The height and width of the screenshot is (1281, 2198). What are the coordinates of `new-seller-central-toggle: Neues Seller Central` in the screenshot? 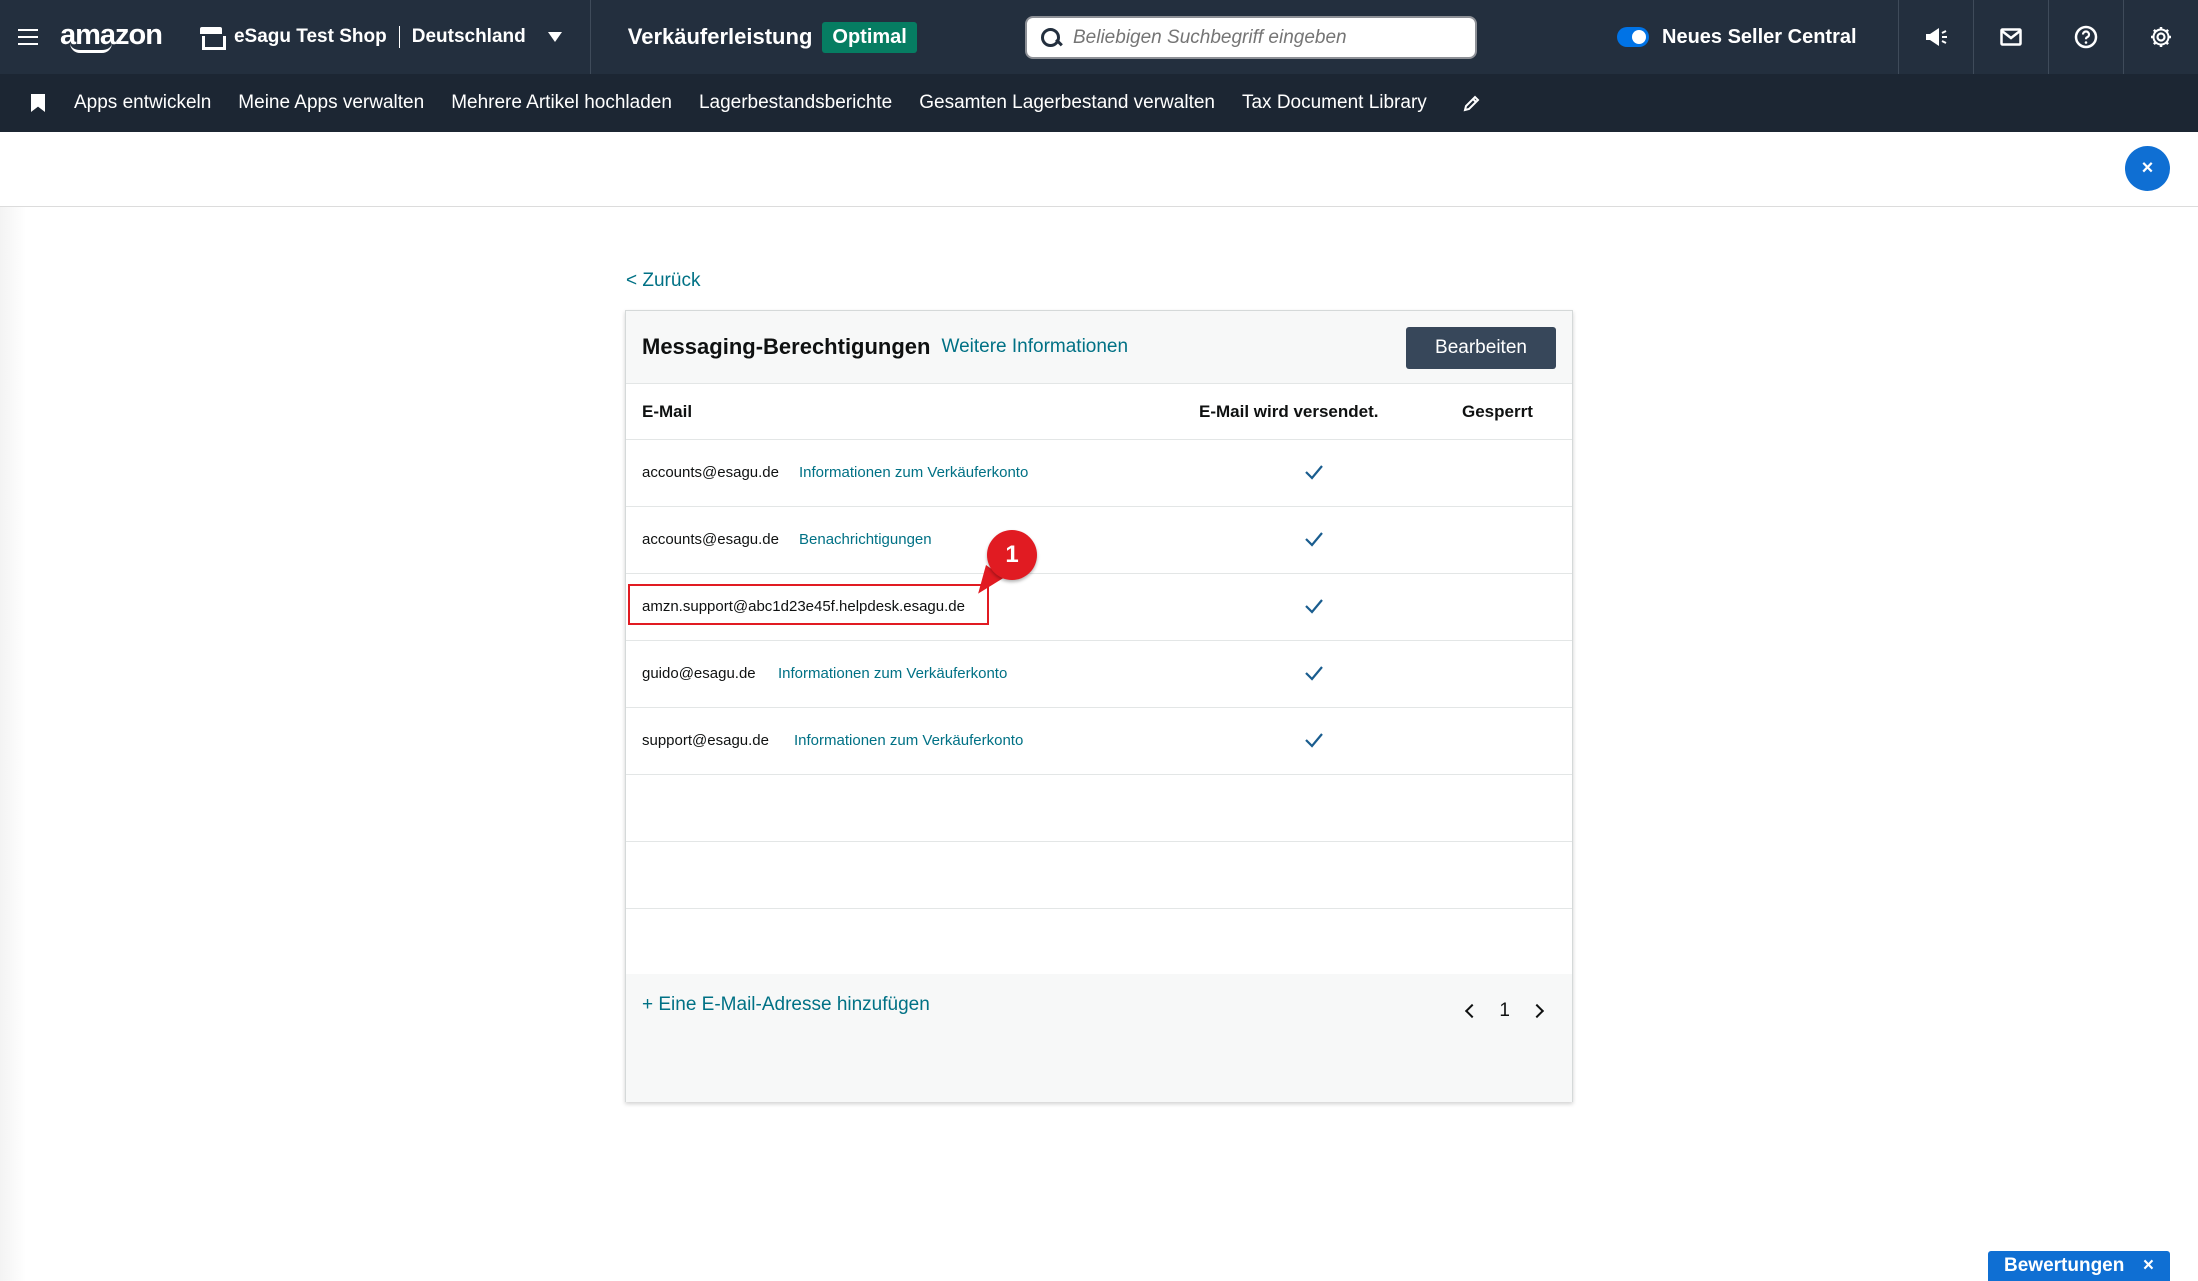 It's located at (1737, 37).